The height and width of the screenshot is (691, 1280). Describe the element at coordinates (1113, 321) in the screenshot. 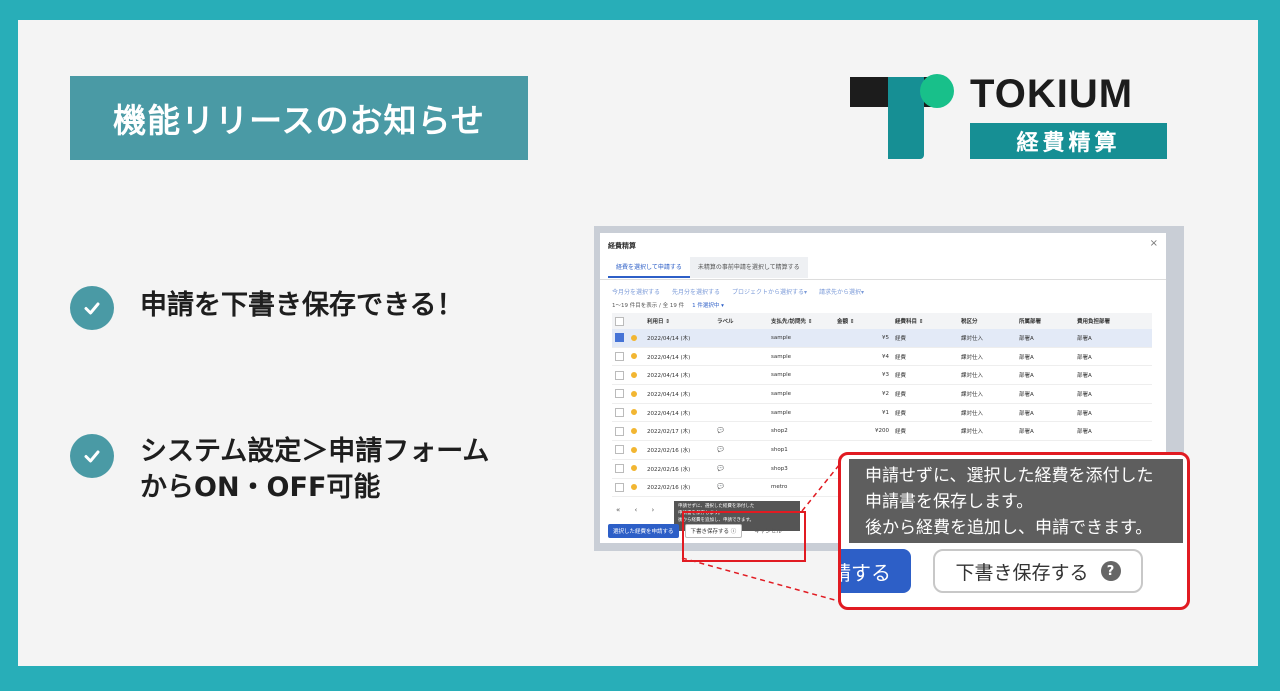

I see `header-cost-dept: 費用負担部署` at that location.